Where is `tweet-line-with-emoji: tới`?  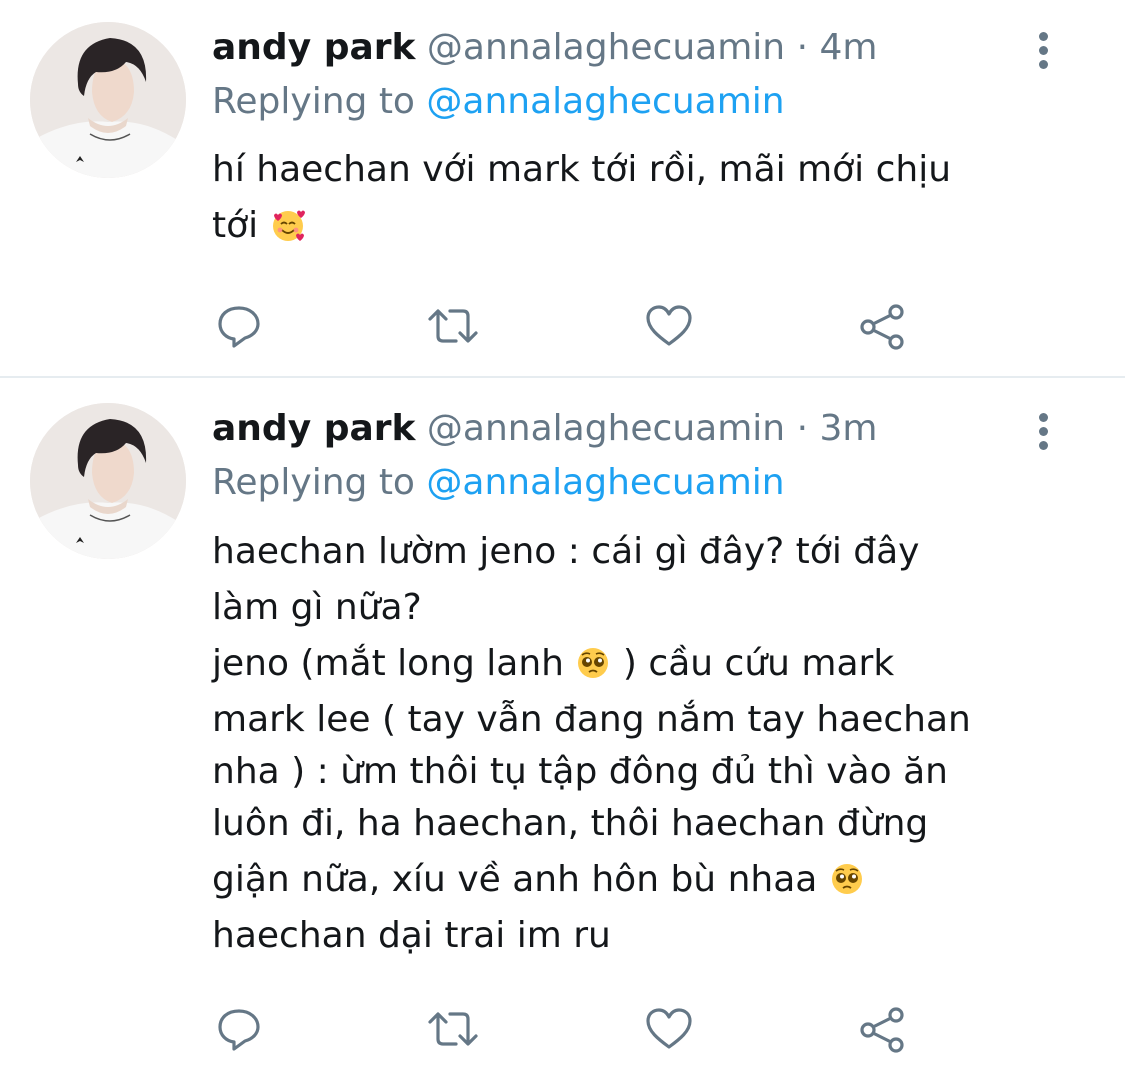 tweet-line-with-emoji: tới is located at coordinates (652, 226).